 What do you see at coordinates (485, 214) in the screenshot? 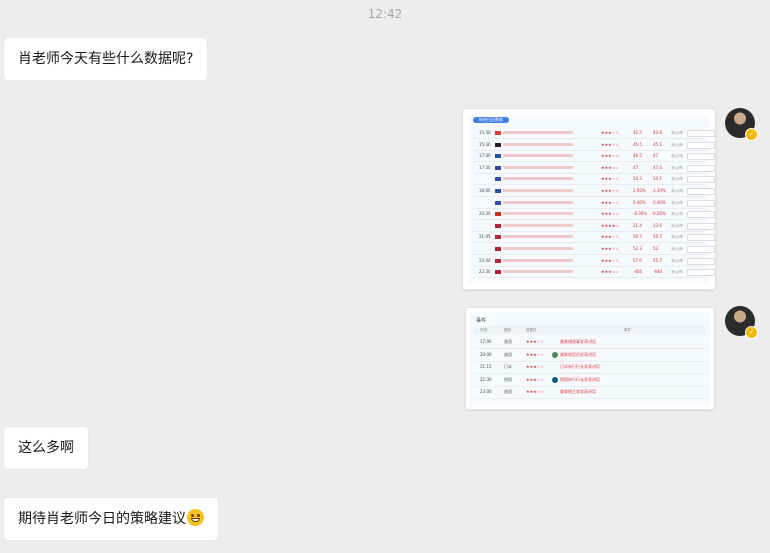
I see `row-time: 20:30` at bounding box center [485, 214].